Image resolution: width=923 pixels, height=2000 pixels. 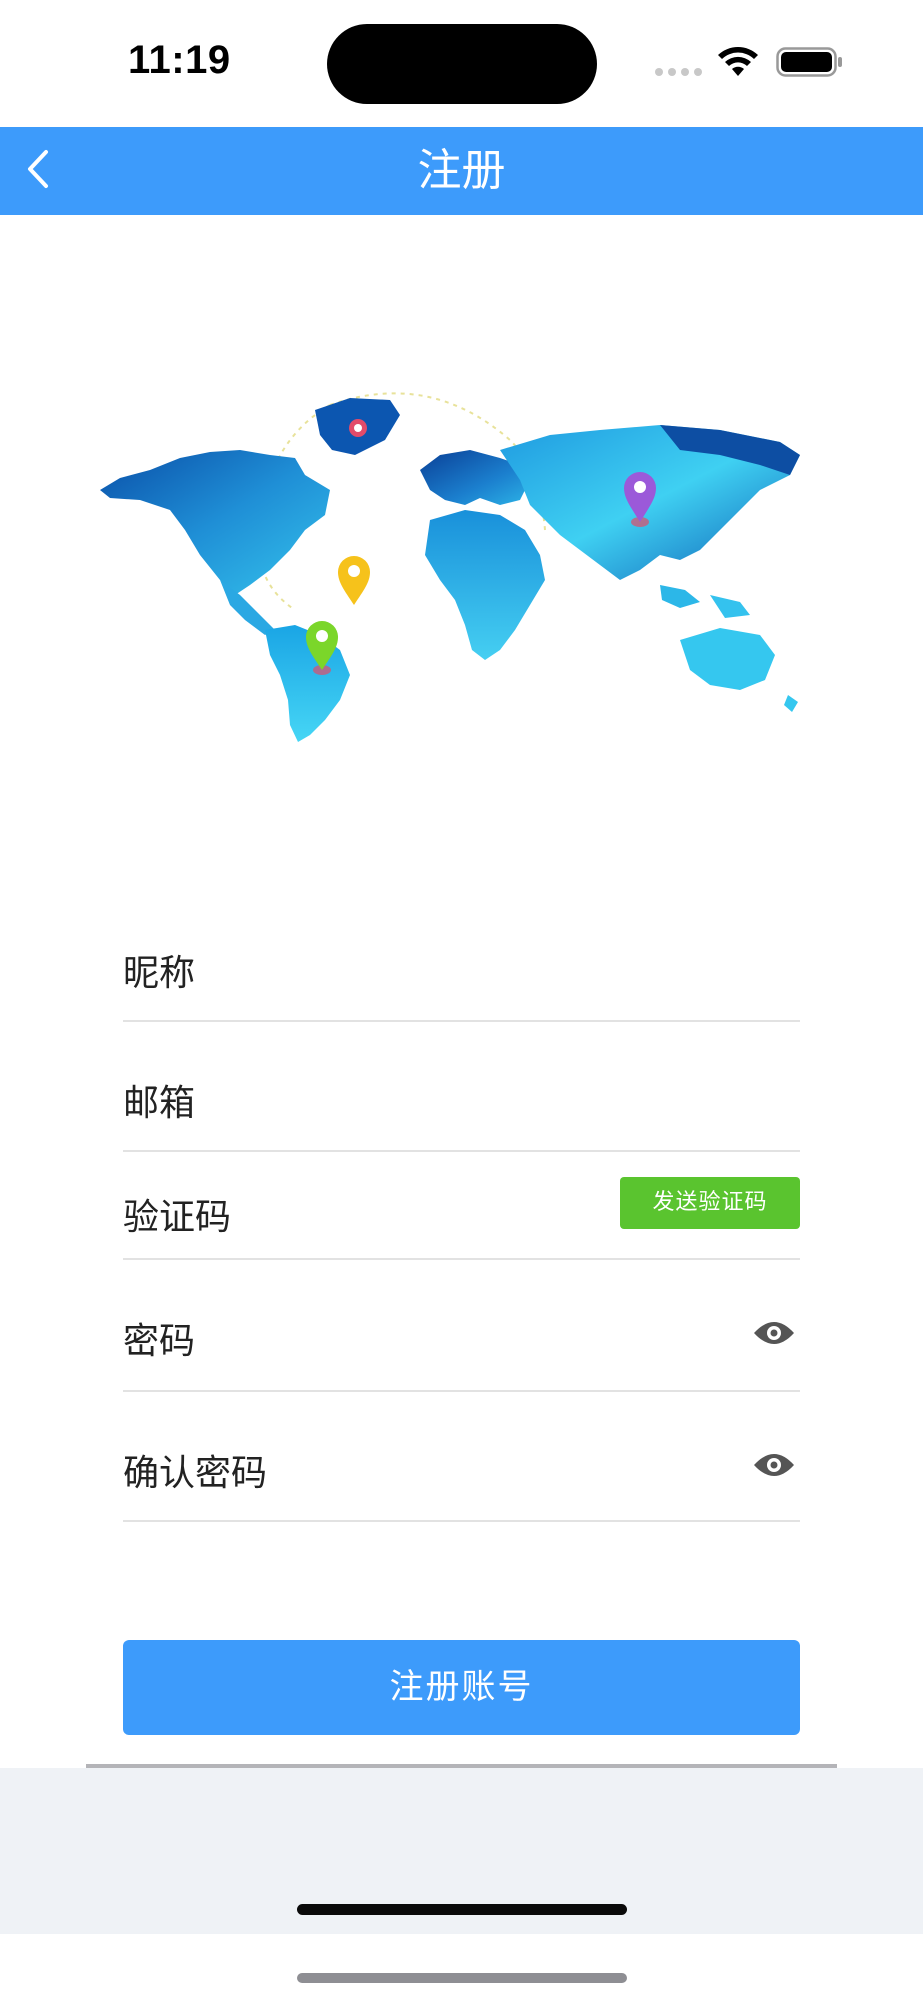 What do you see at coordinates (461, 1326) in the screenshot?
I see `password-field: 密码` at bounding box center [461, 1326].